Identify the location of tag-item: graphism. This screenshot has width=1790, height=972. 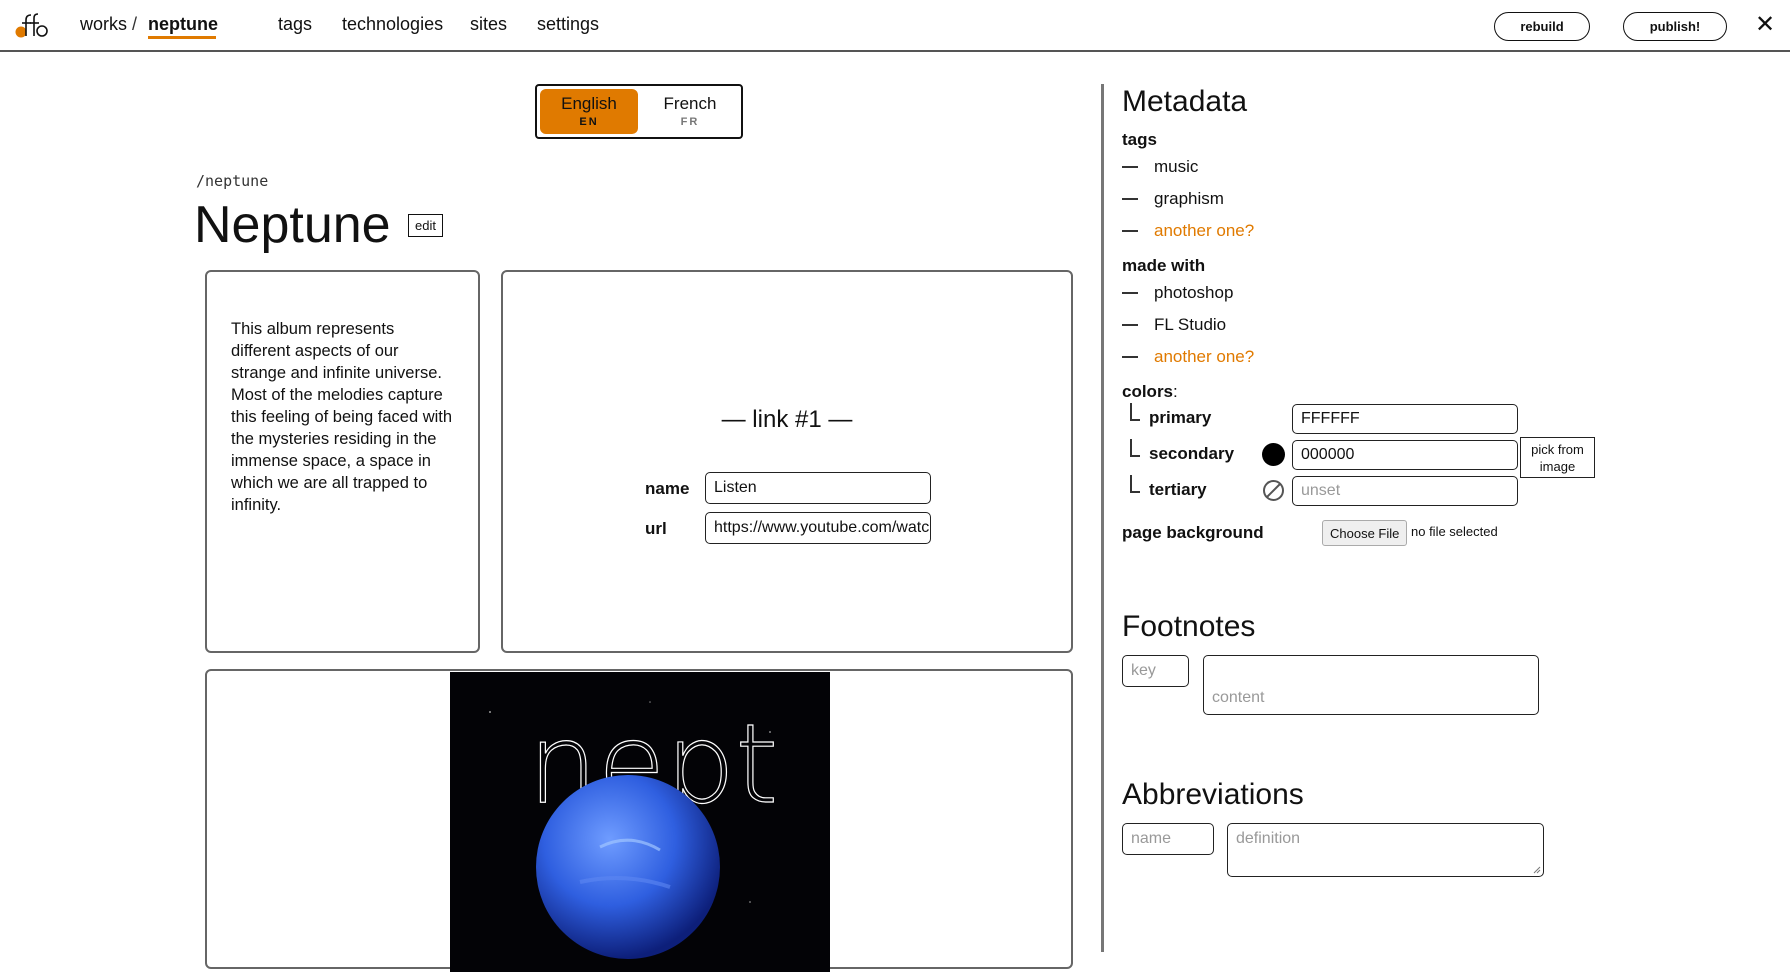
(1173, 199).